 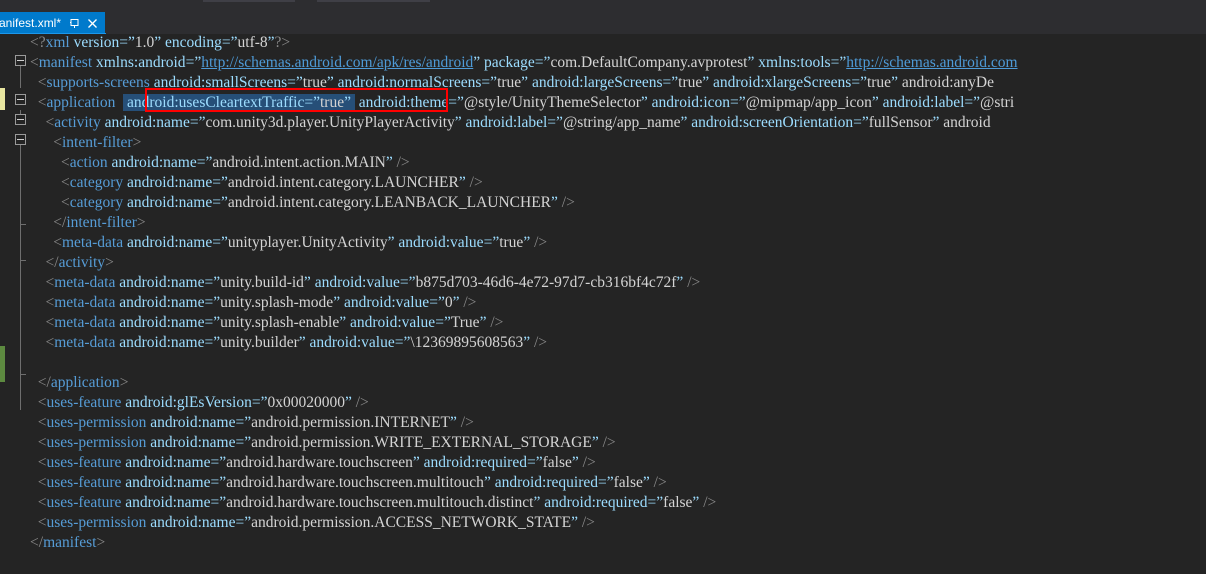 I want to click on close-icon, so click(x=92, y=23).